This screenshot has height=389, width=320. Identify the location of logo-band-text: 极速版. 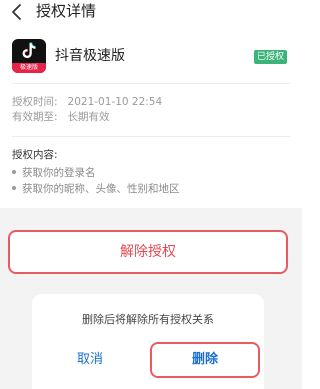
(28, 67).